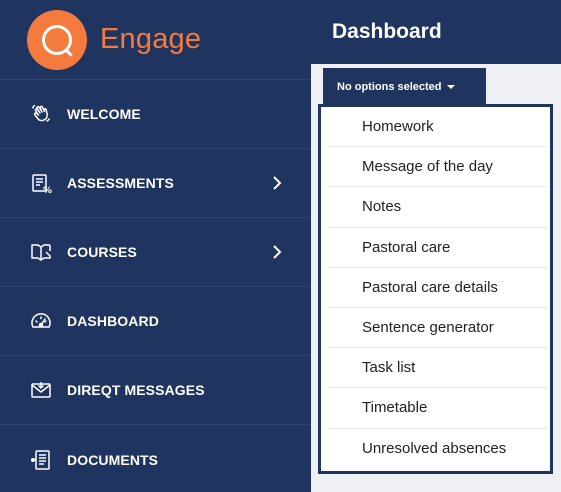 This screenshot has height=492, width=561. I want to click on sidebar-item-direqt-messages: DIREQT MESSAGES, so click(155, 390).